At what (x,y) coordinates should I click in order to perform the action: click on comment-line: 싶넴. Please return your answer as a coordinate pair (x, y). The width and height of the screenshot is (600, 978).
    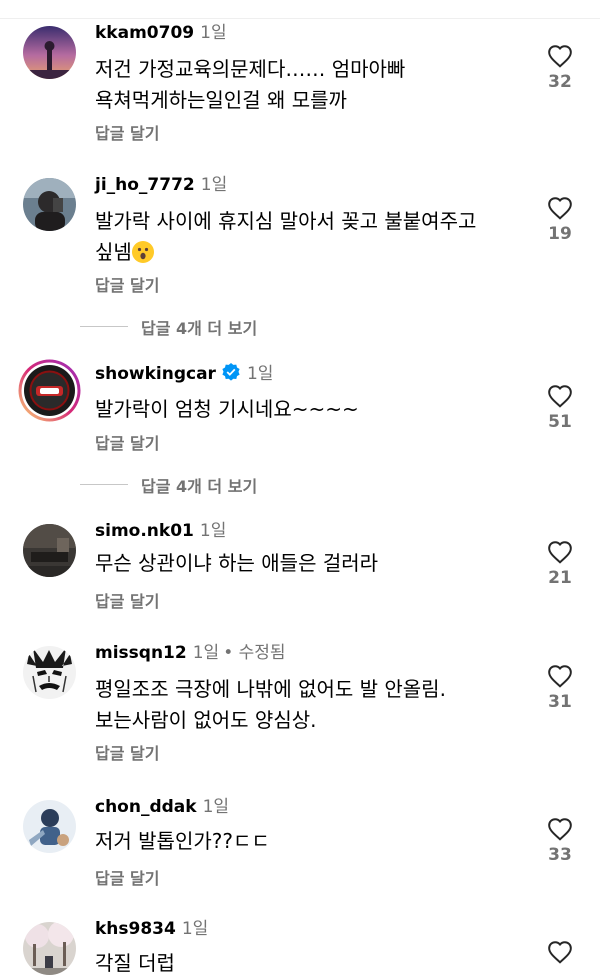
    Looking at the image, I should click on (315, 252).